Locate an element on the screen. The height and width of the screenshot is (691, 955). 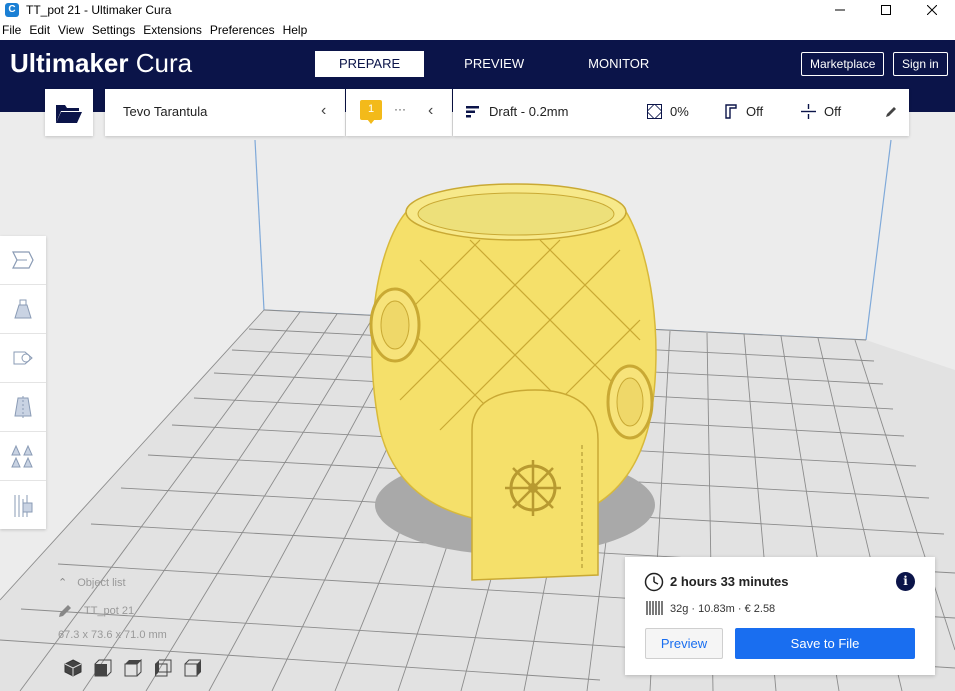
object-name: TT_pot 21 is located at coordinates (109, 610).